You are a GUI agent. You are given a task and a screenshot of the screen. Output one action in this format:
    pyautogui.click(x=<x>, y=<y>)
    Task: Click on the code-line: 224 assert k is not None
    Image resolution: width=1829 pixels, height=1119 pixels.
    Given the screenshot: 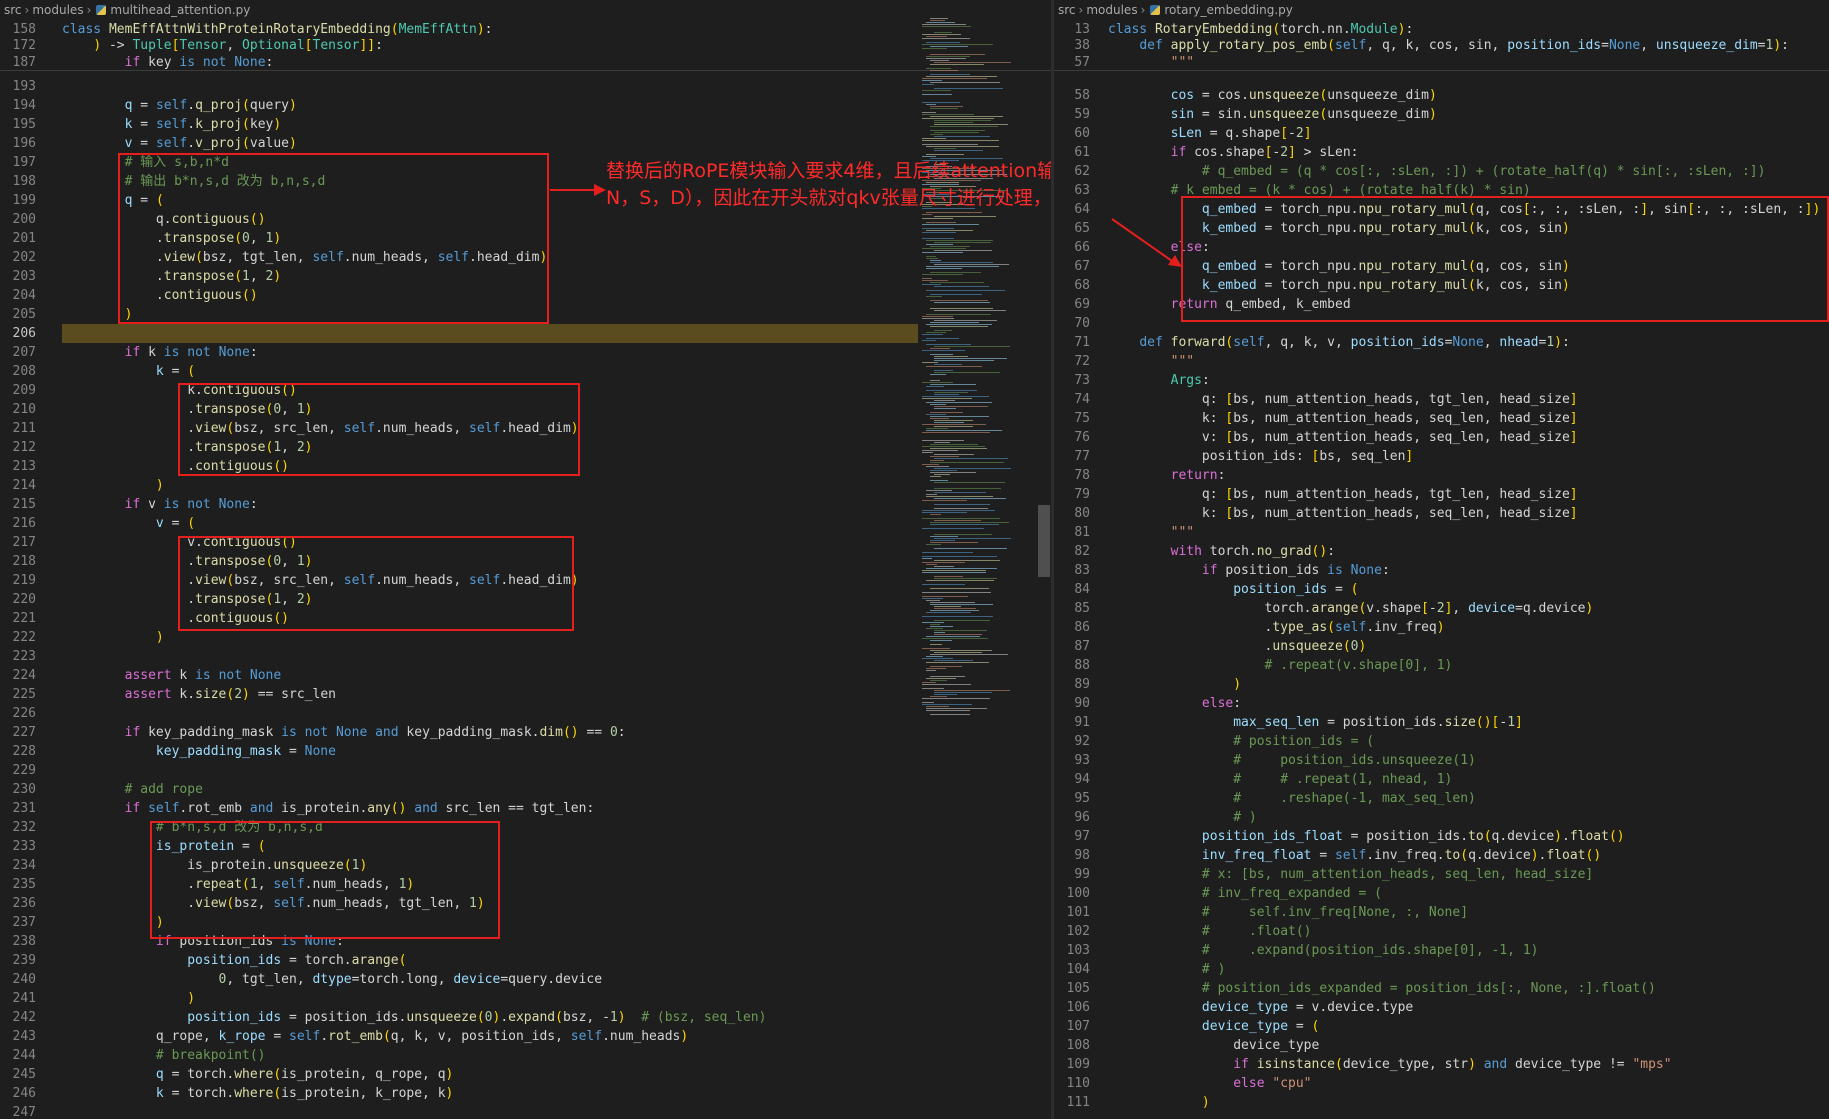 What is the action you would take?
    pyautogui.click(x=525, y=675)
    